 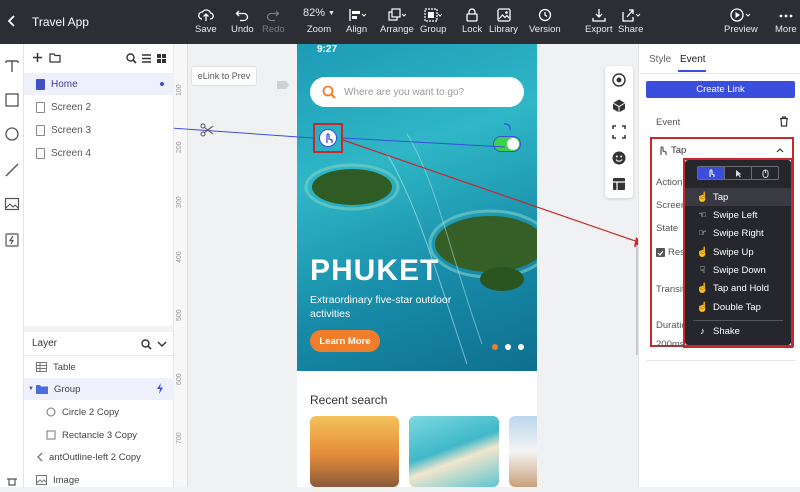 What do you see at coordinates (345, 341) in the screenshot?
I see `learn-more-button: Learn More` at bounding box center [345, 341].